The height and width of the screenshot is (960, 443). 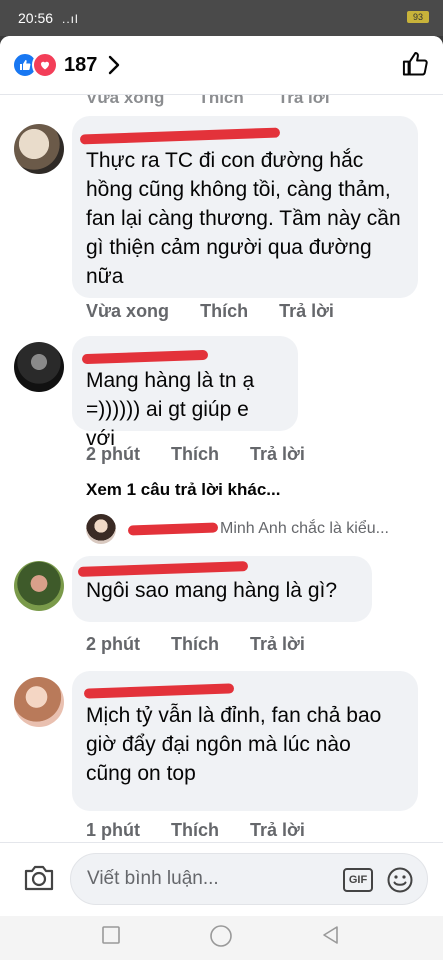 I want to click on back-icon, so click(x=331, y=935).